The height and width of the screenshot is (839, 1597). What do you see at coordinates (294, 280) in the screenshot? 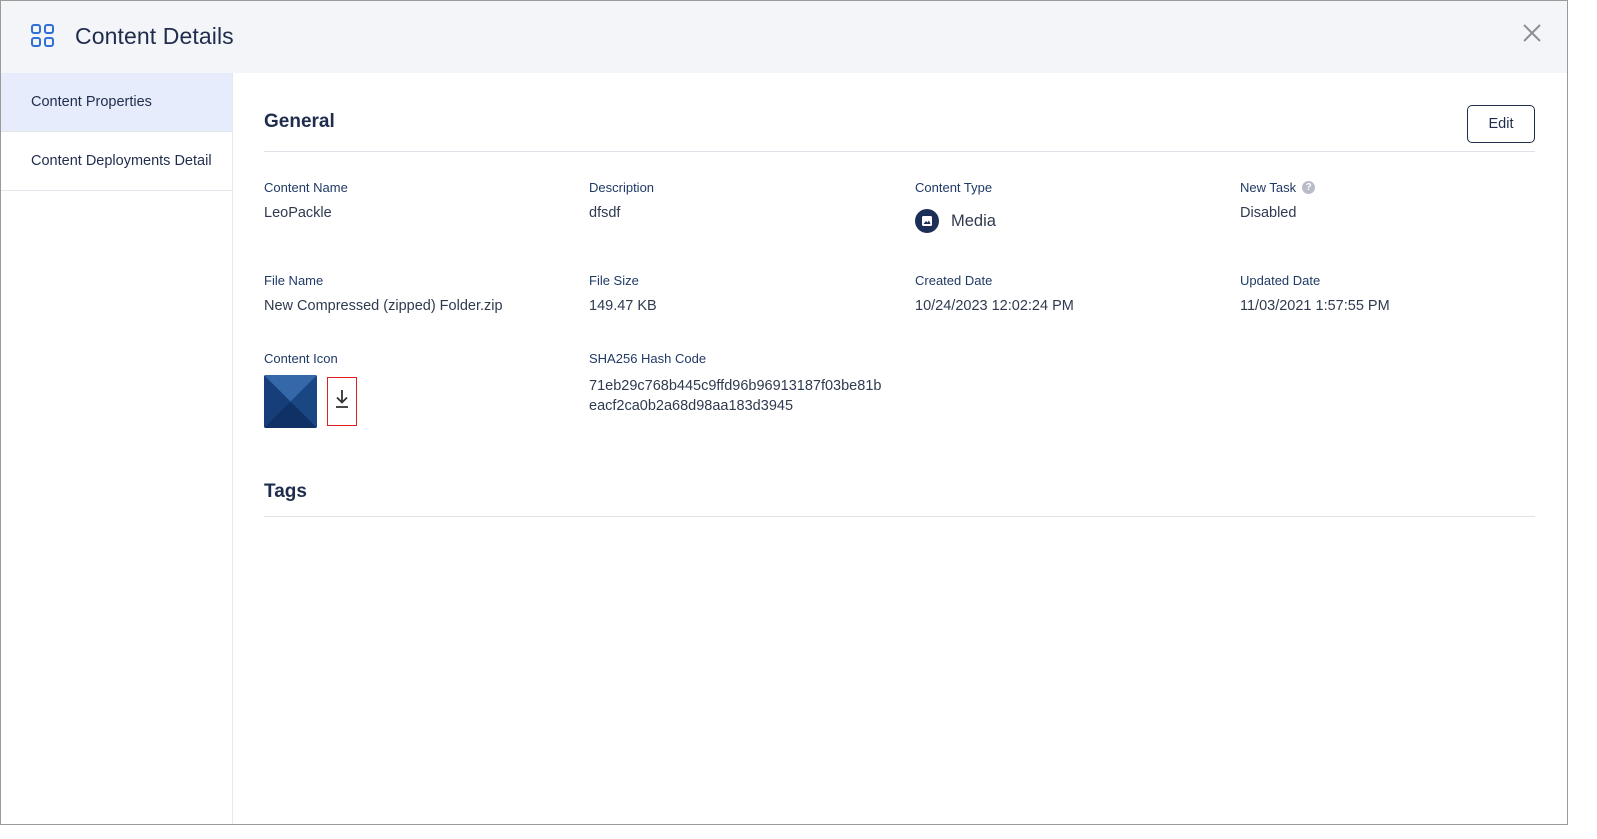
I see `file-name-label: File Name` at bounding box center [294, 280].